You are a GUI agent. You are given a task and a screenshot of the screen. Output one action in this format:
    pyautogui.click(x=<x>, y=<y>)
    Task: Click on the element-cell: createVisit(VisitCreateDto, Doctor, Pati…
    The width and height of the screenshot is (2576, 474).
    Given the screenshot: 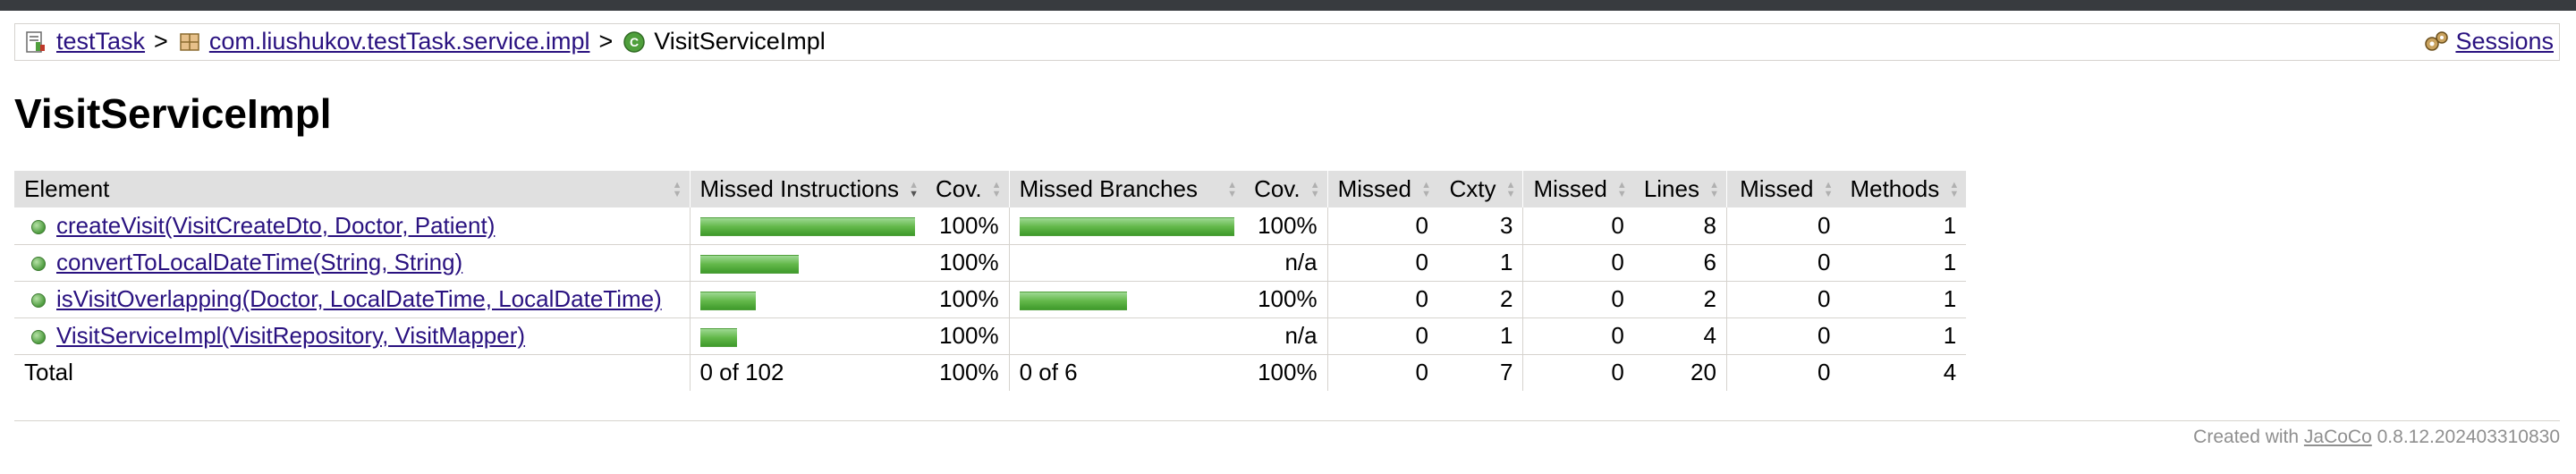 What is the action you would take?
    pyautogui.click(x=352, y=226)
    